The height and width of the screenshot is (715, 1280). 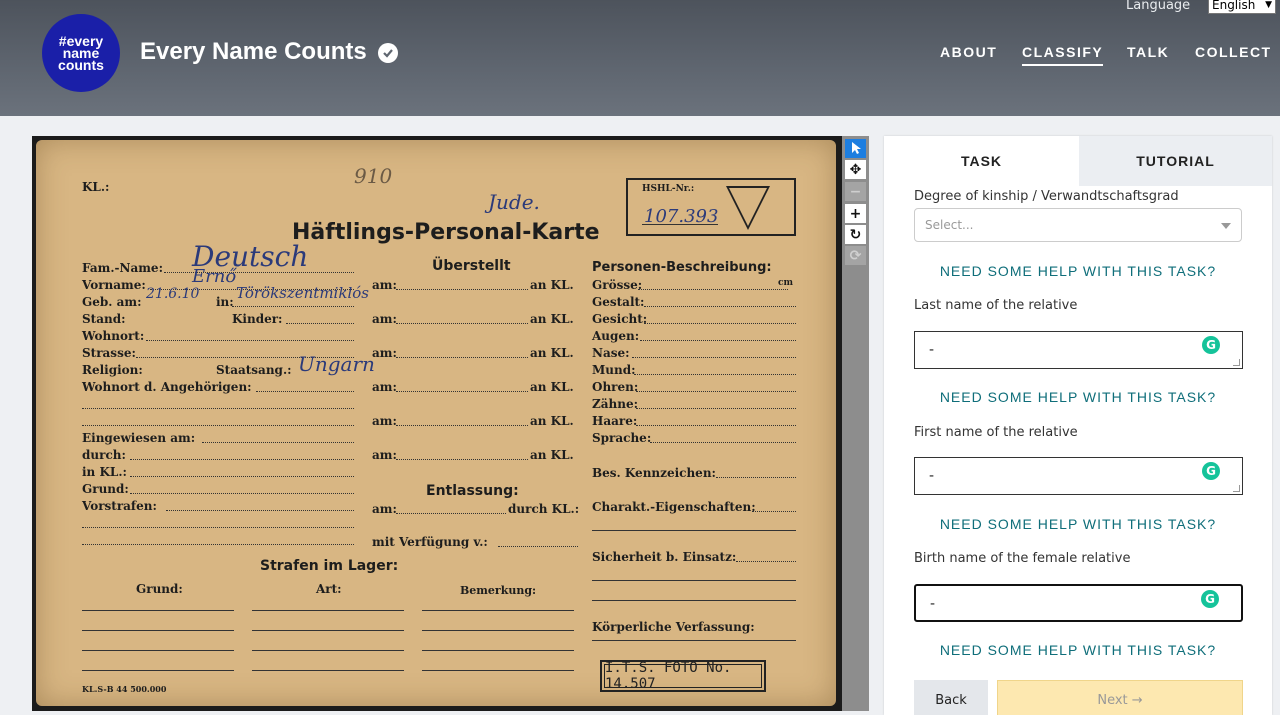 What do you see at coordinates (1046, 196) in the screenshot?
I see `kinship-label: Degree of kinship / Verwandtschaftsgrad` at bounding box center [1046, 196].